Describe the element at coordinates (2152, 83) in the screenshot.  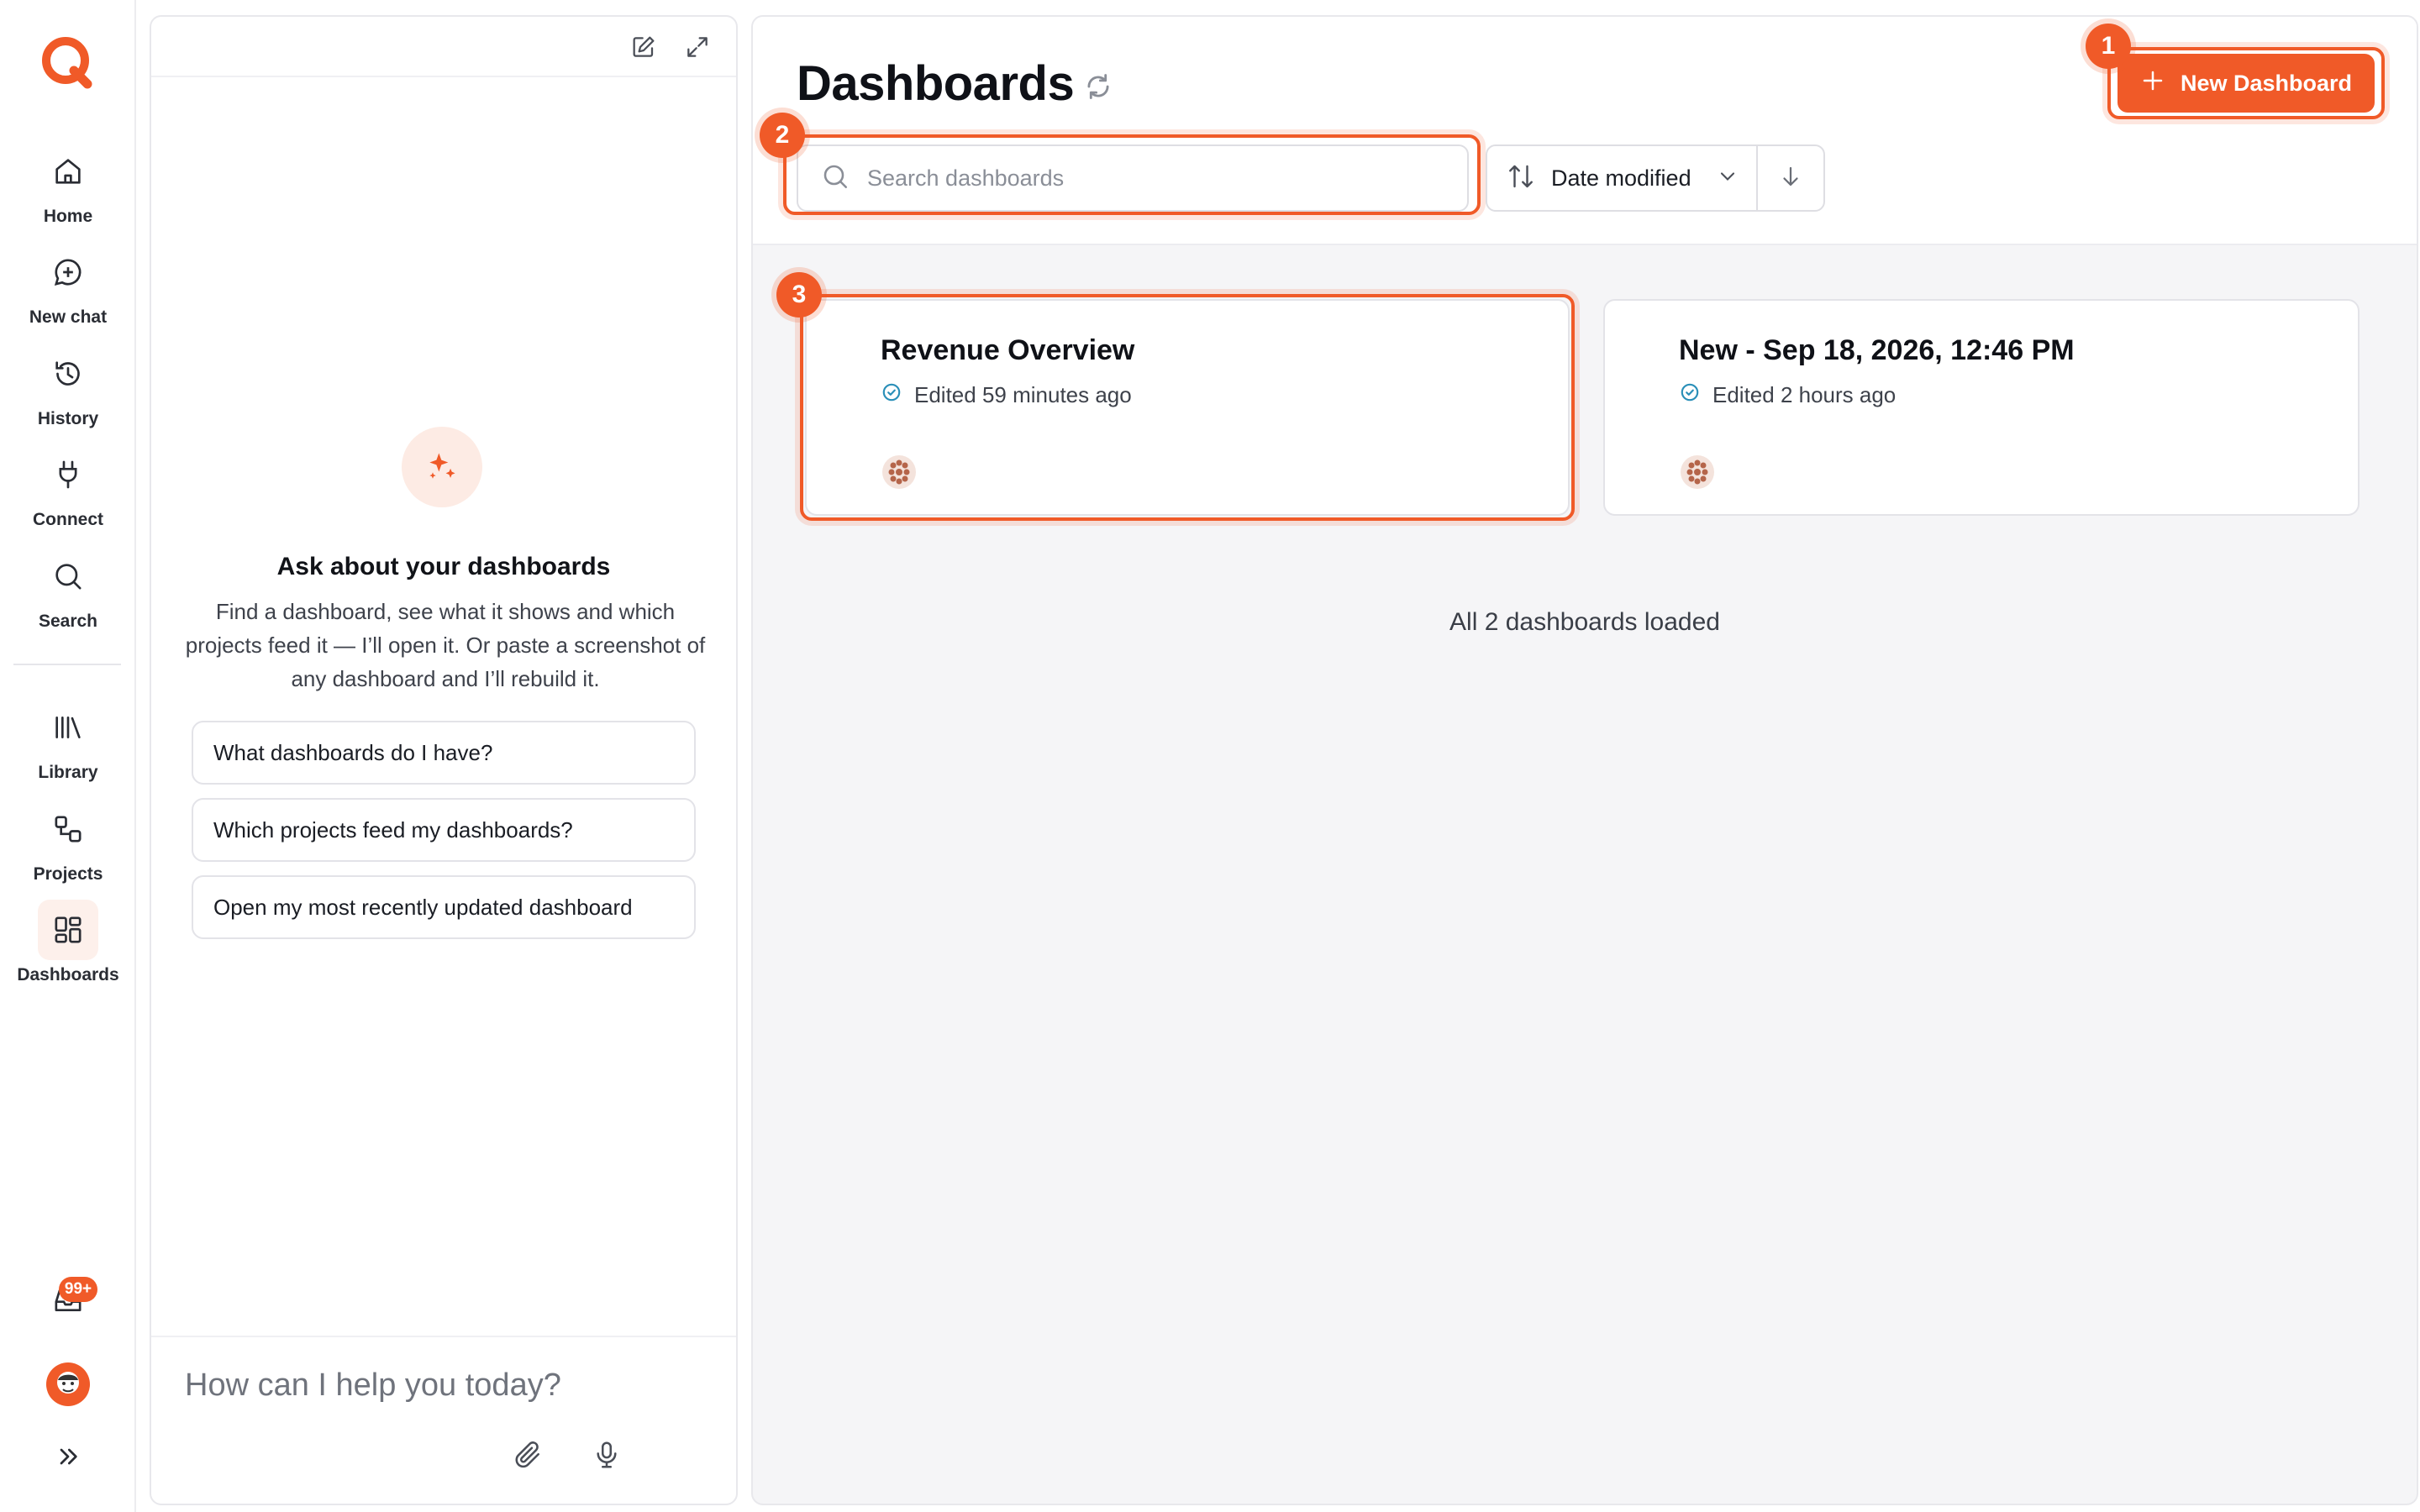
I see `plus-icon` at that location.